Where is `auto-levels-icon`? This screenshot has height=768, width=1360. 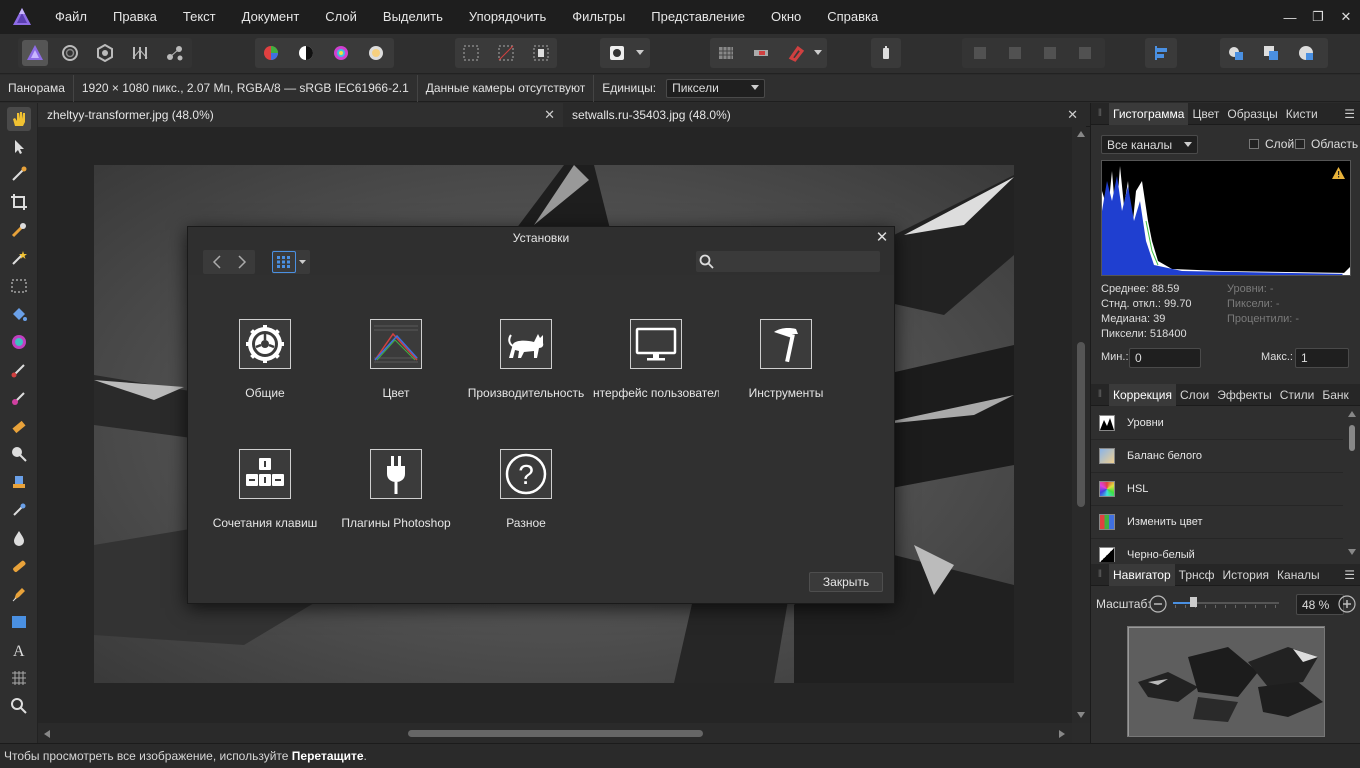
auto-levels-icon is located at coordinates (271, 53).